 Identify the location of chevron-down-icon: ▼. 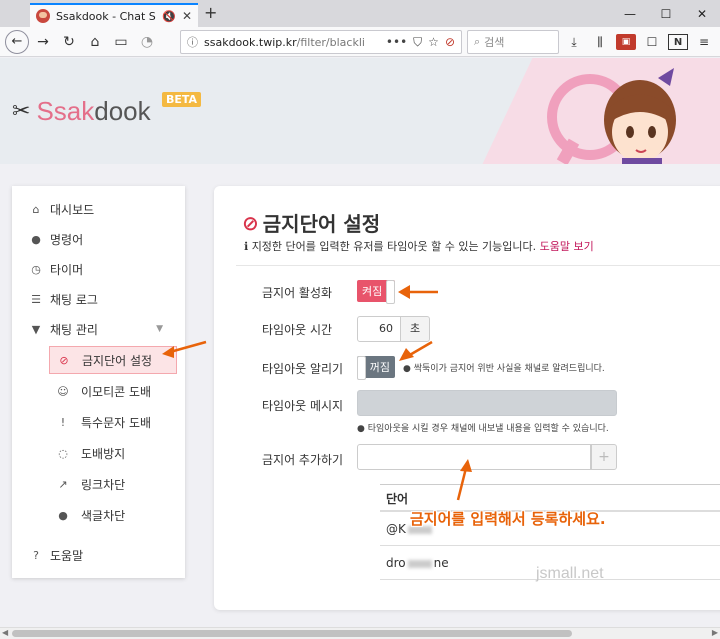
(159, 329).